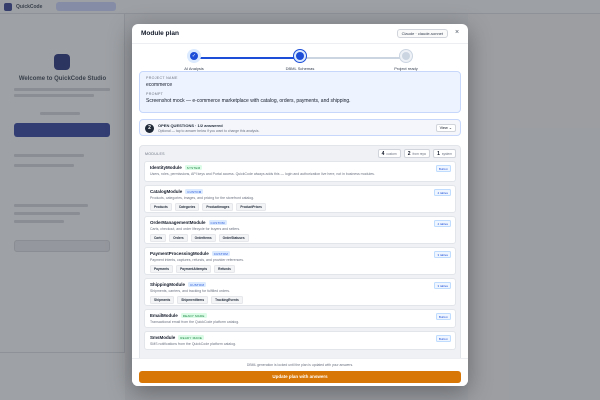  I want to click on questions-view-button: View ⌄, so click(445, 128).